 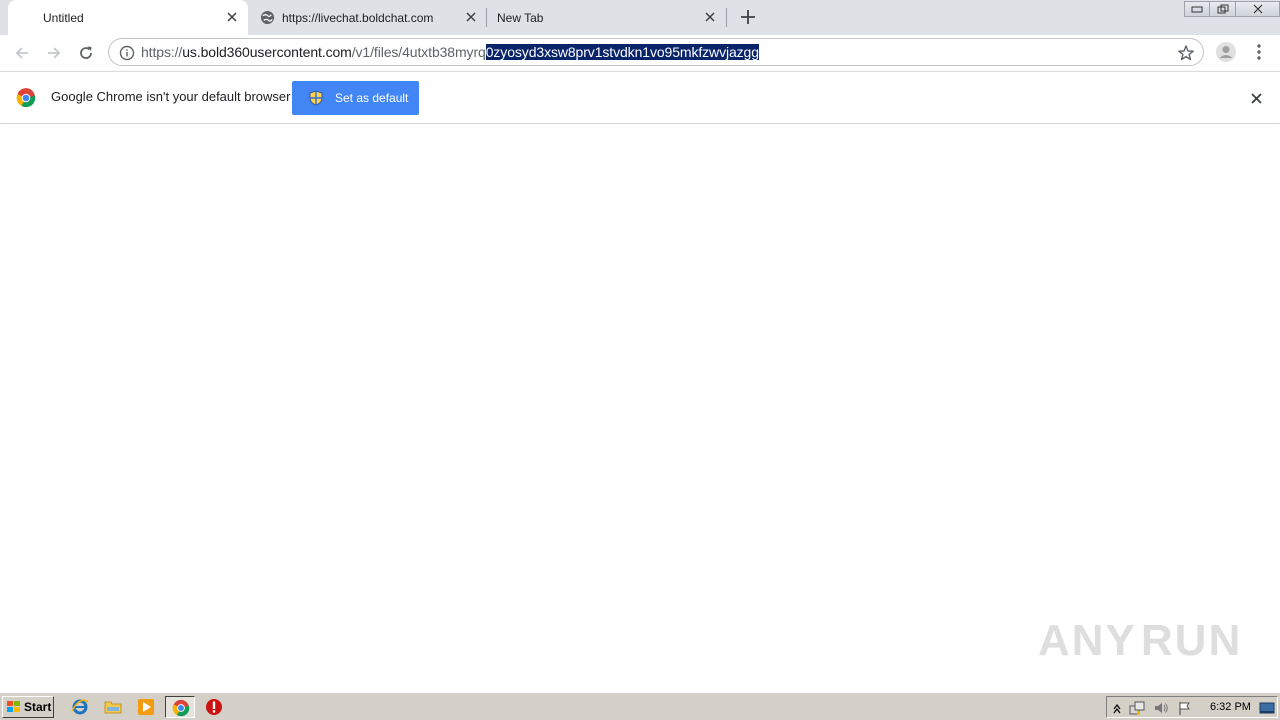 I want to click on url-path: /v1/files/4utxtb38myrq, so click(x=418, y=52).